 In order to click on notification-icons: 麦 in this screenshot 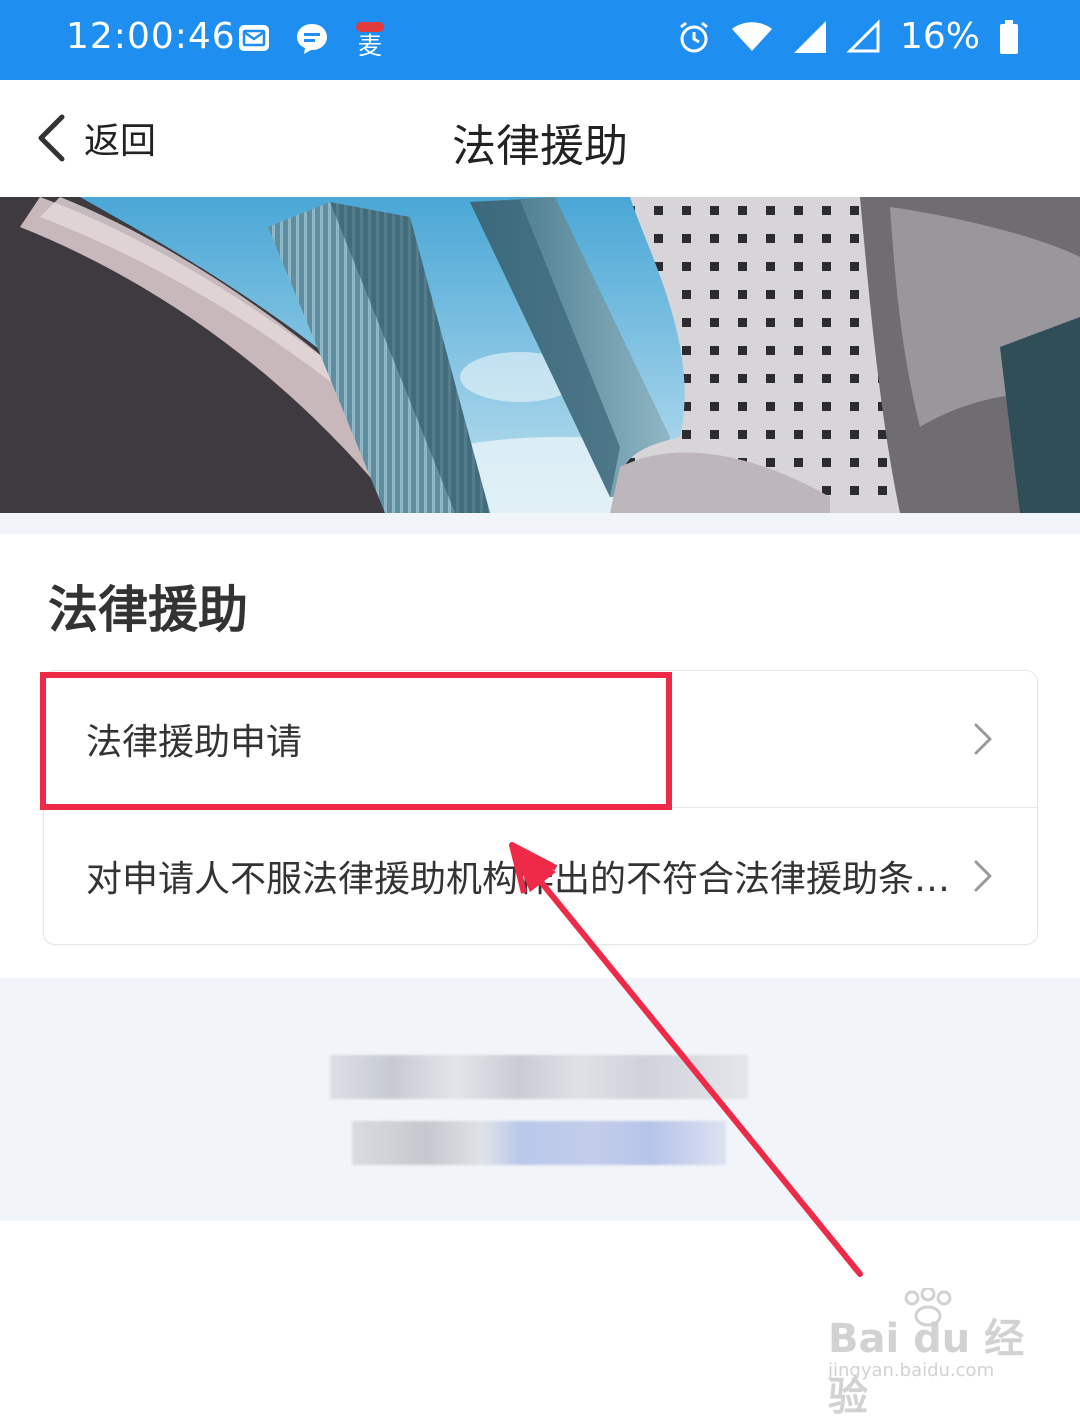, I will do `click(312, 38)`.